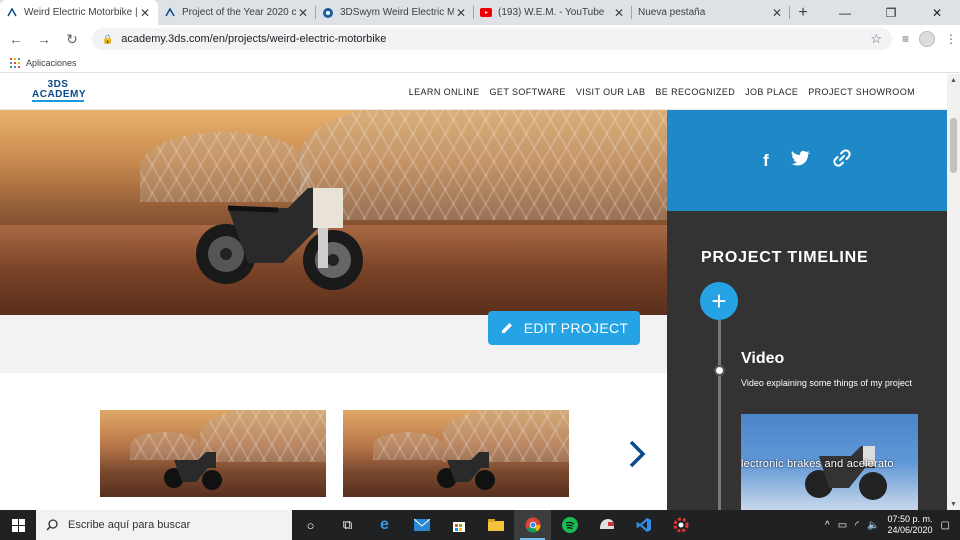 The image size is (960, 540). I want to click on tab-new: Nueva pestaña ✕, so click(711, 12).